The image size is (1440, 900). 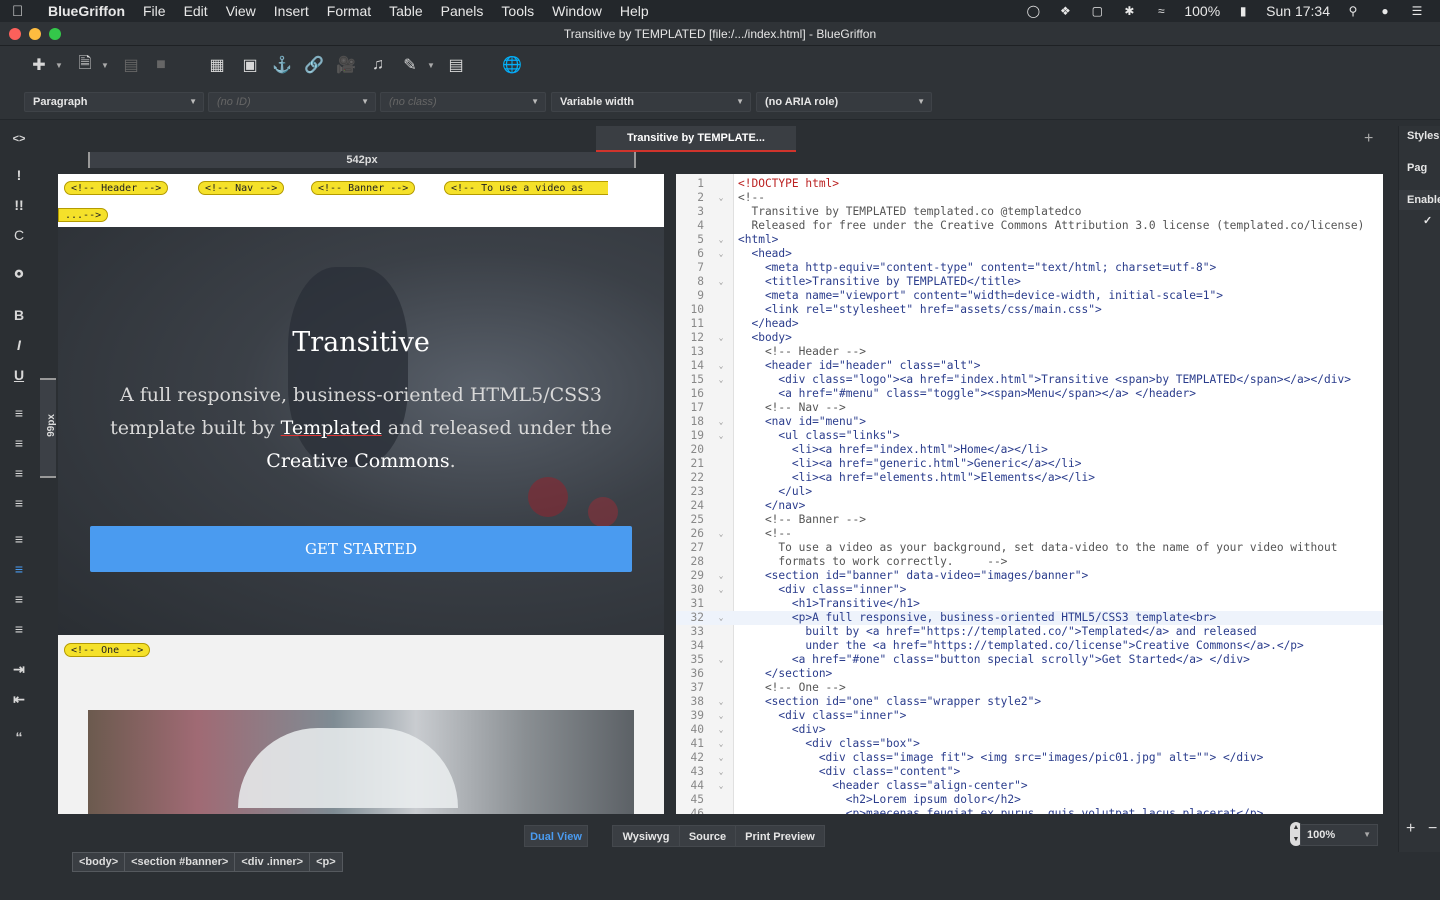 What do you see at coordinates (1033, 11) in the screenshot?
I see `creative-cloud-icon: ◯` at bounding box center [1033, 11].